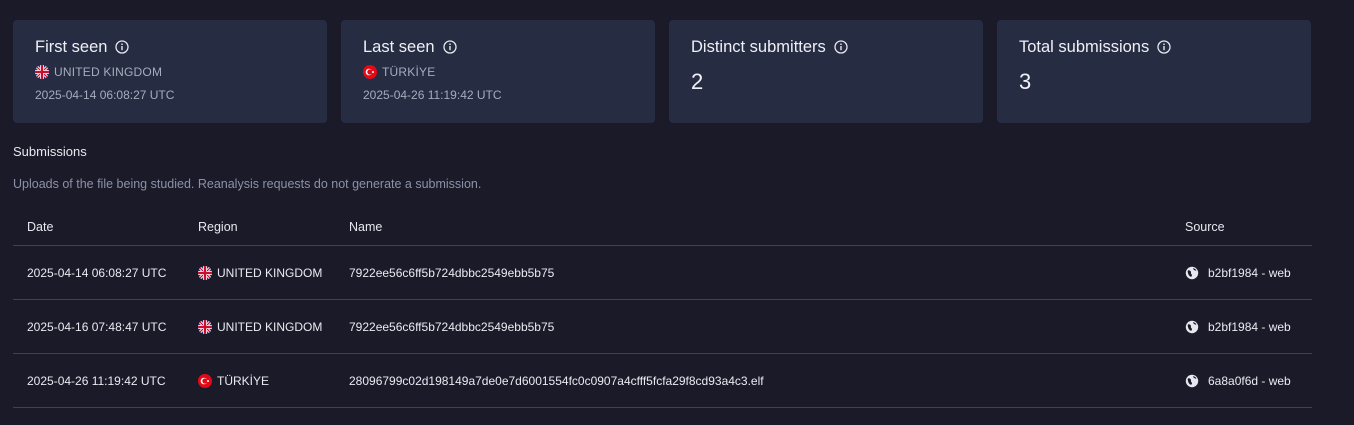  I want to click on column-header-date: Date, so click(98, 227).